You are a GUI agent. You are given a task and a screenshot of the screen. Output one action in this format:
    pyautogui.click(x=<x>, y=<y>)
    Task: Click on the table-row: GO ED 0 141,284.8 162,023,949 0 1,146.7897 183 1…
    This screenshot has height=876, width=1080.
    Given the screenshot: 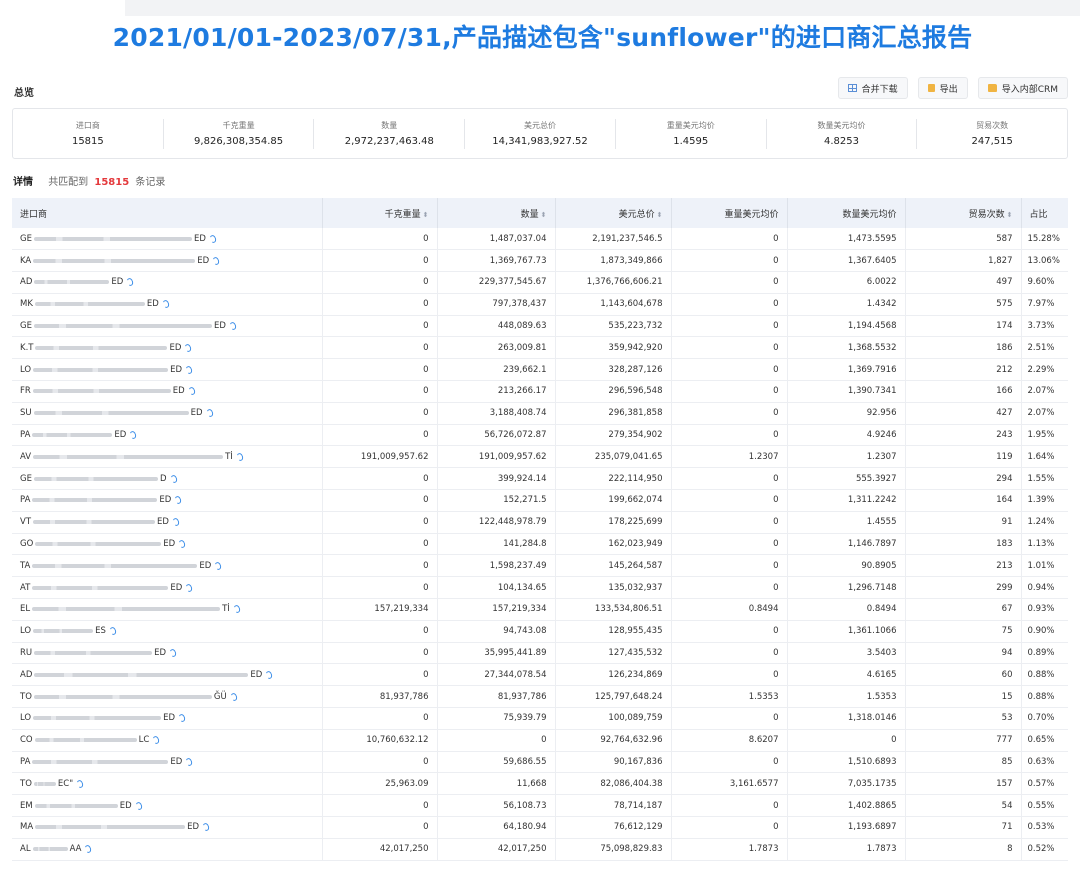 What is the action you would take?
    pyautogui.click(x=540, y=544)
    